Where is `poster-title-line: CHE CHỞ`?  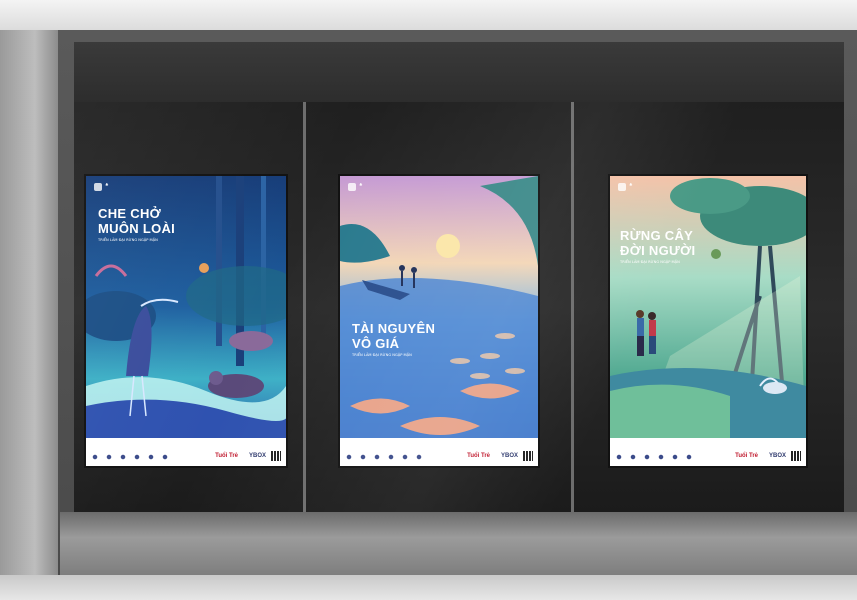
poster-title-line: CHE CHỞ is located at coordinates (130, 213).